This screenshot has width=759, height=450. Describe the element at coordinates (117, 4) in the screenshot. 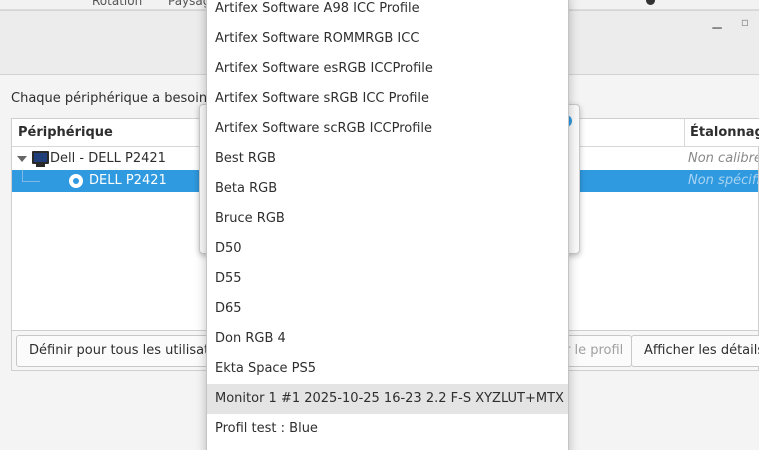

I see `rotation-label: Rotation` at that location.